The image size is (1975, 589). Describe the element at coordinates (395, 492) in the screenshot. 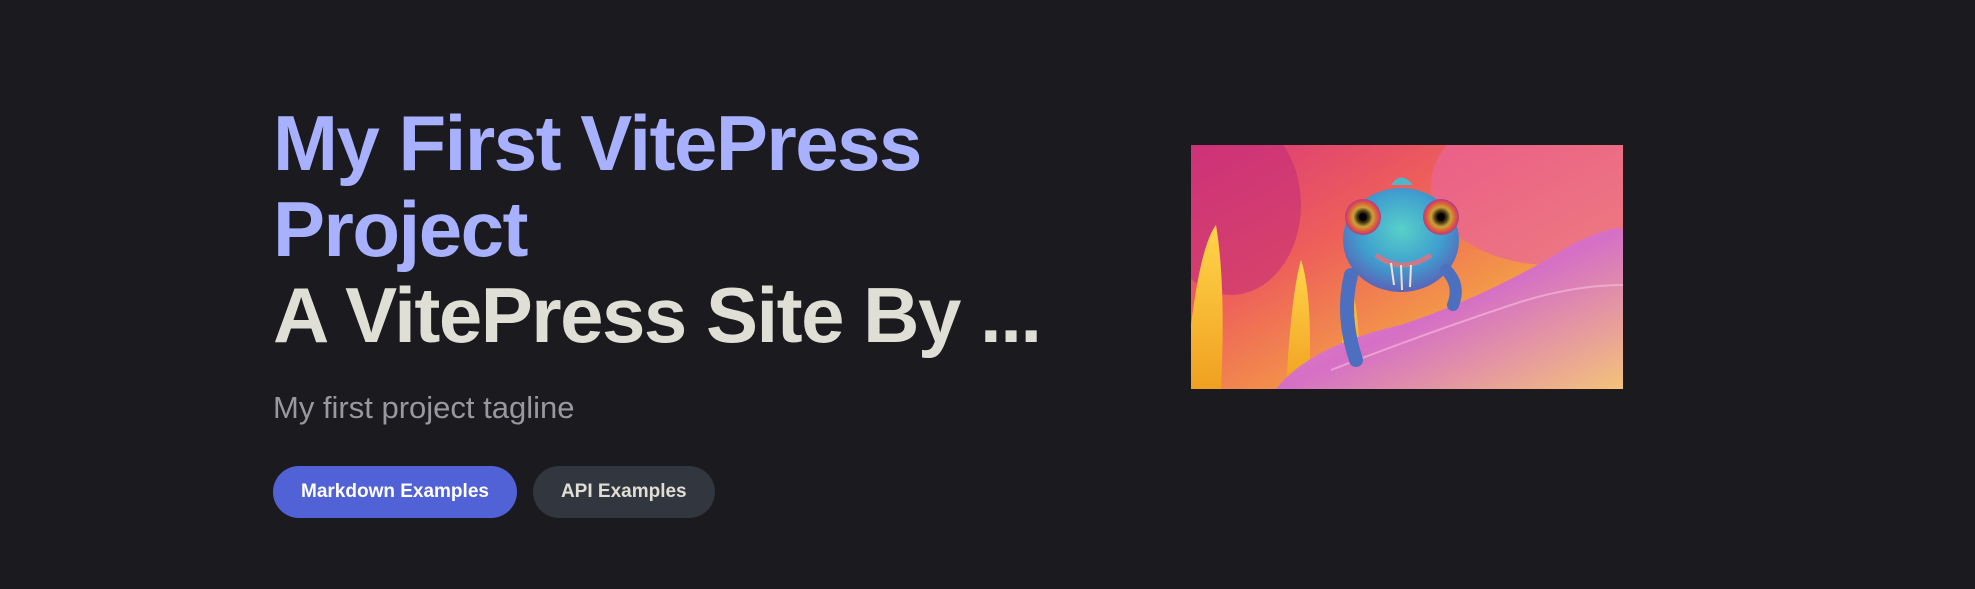

I see `markdown-examples-button: Markdown Examples` at that location.